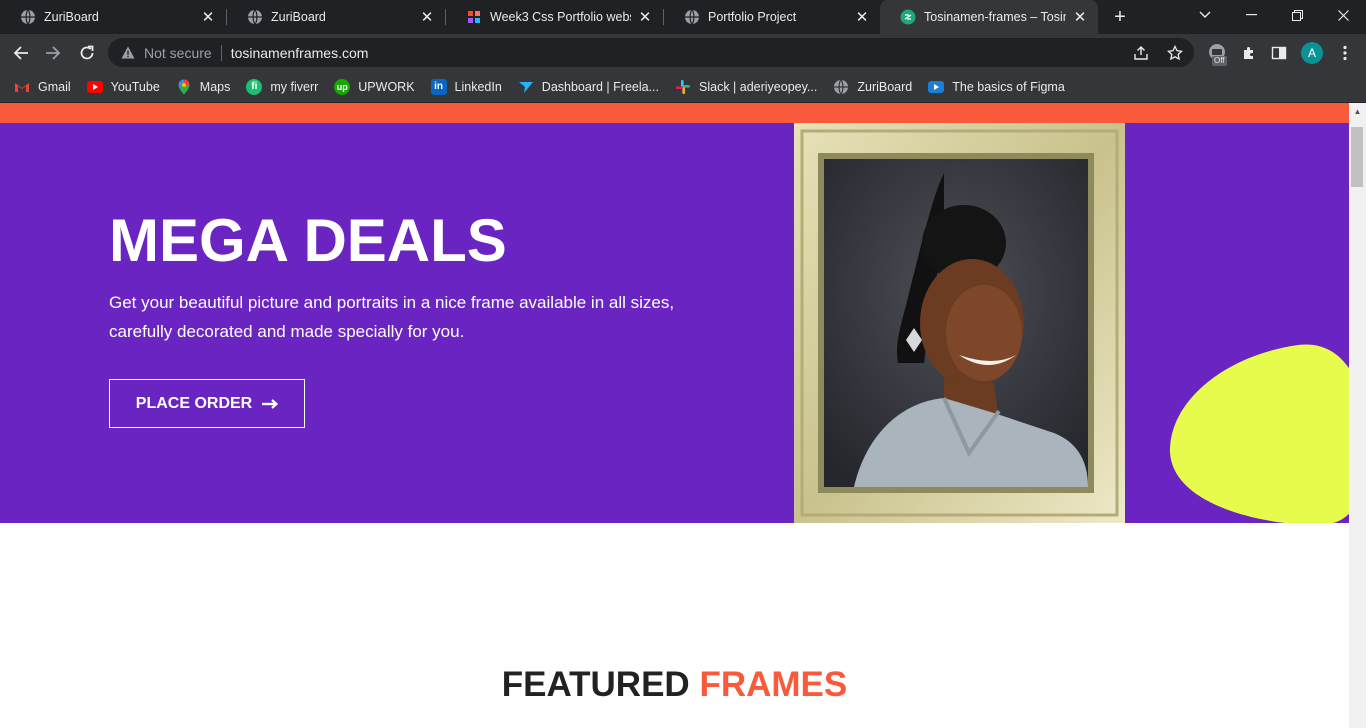 This screenshot has height=728, width=1366. What do you see at coordinates (1259, 433) in the screenshot?
I see `decorative-blob` at bounding box center [1259, 433].